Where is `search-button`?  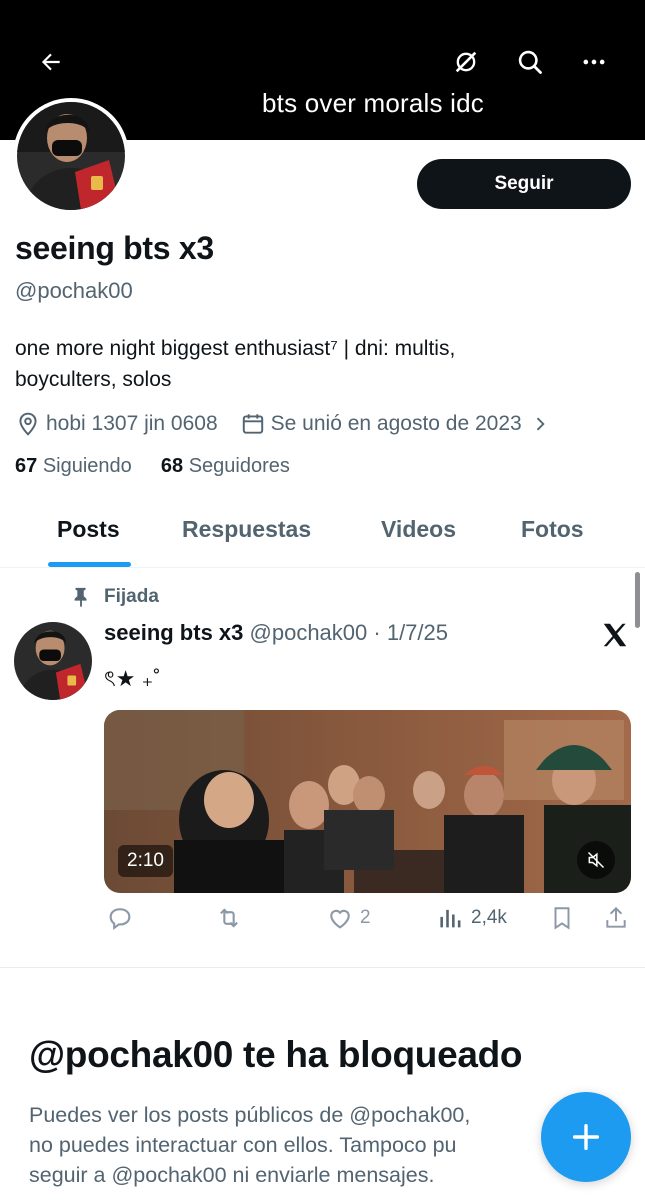 search-button is located at coordinates (530, 62).